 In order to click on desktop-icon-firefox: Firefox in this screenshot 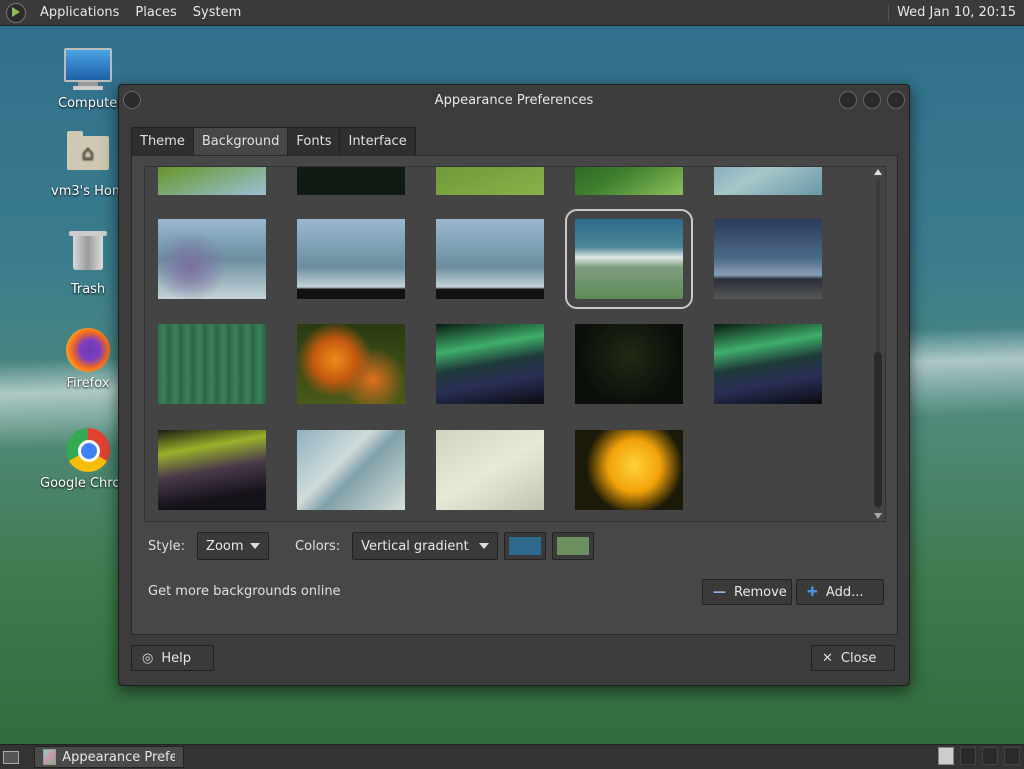, I will do `click(88, 359)`.